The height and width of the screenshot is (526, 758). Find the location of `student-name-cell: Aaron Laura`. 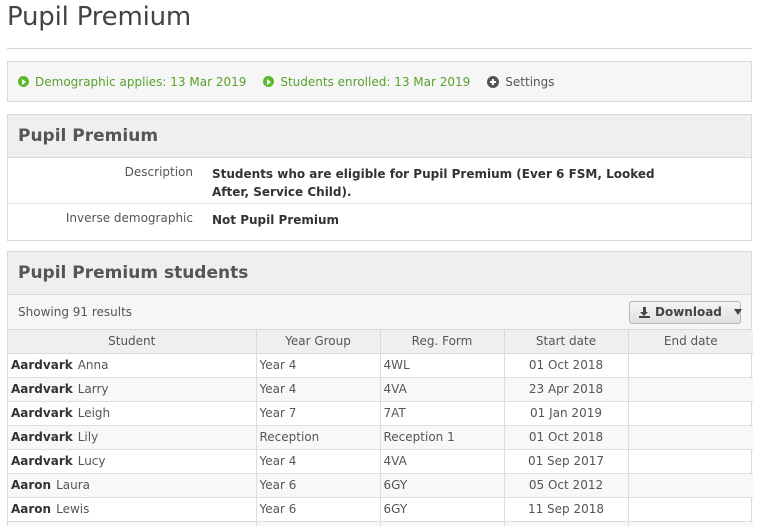

student-name-cell: Aaron Laura is located at coordinates (132, 485).